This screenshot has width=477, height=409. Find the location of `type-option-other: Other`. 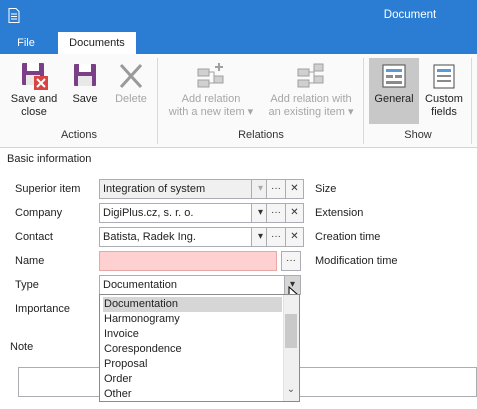

type-option-other: Other is located at coordinates (192, 394).